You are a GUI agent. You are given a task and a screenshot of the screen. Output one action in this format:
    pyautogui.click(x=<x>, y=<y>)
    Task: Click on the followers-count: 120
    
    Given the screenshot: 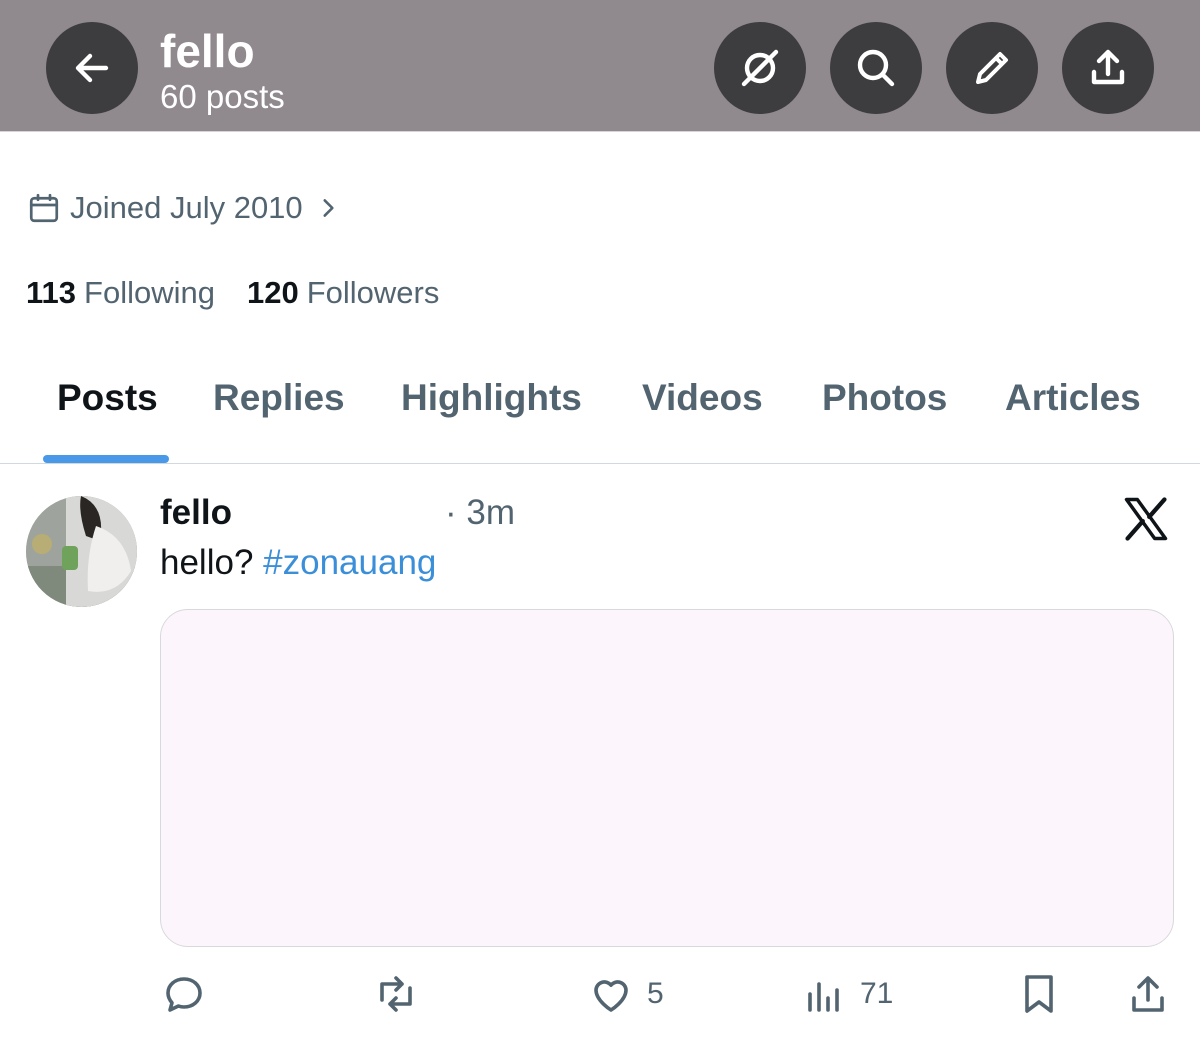 What is the action you would take?
    pyautogui.click(x=272, y=292)
    